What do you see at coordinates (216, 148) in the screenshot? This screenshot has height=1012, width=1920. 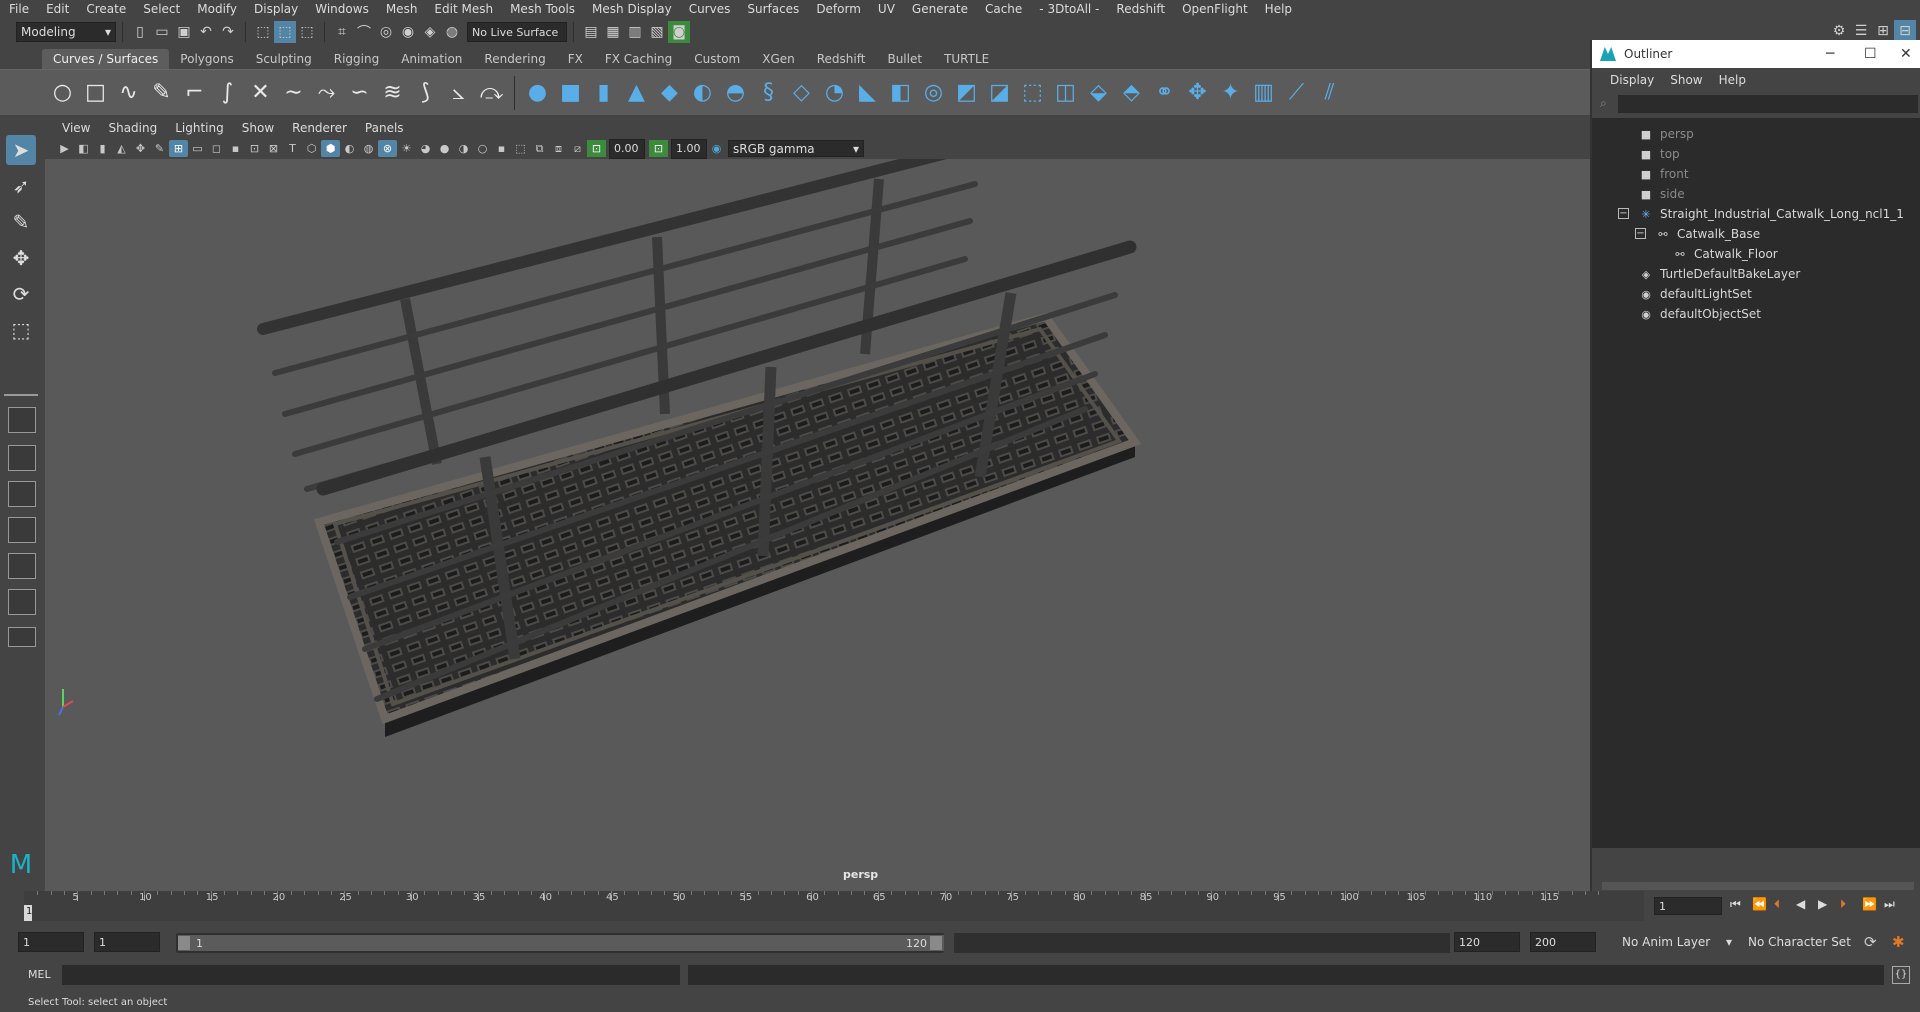 I see `resolution-gate-icon: ◻` at bounding box center [216, 148].